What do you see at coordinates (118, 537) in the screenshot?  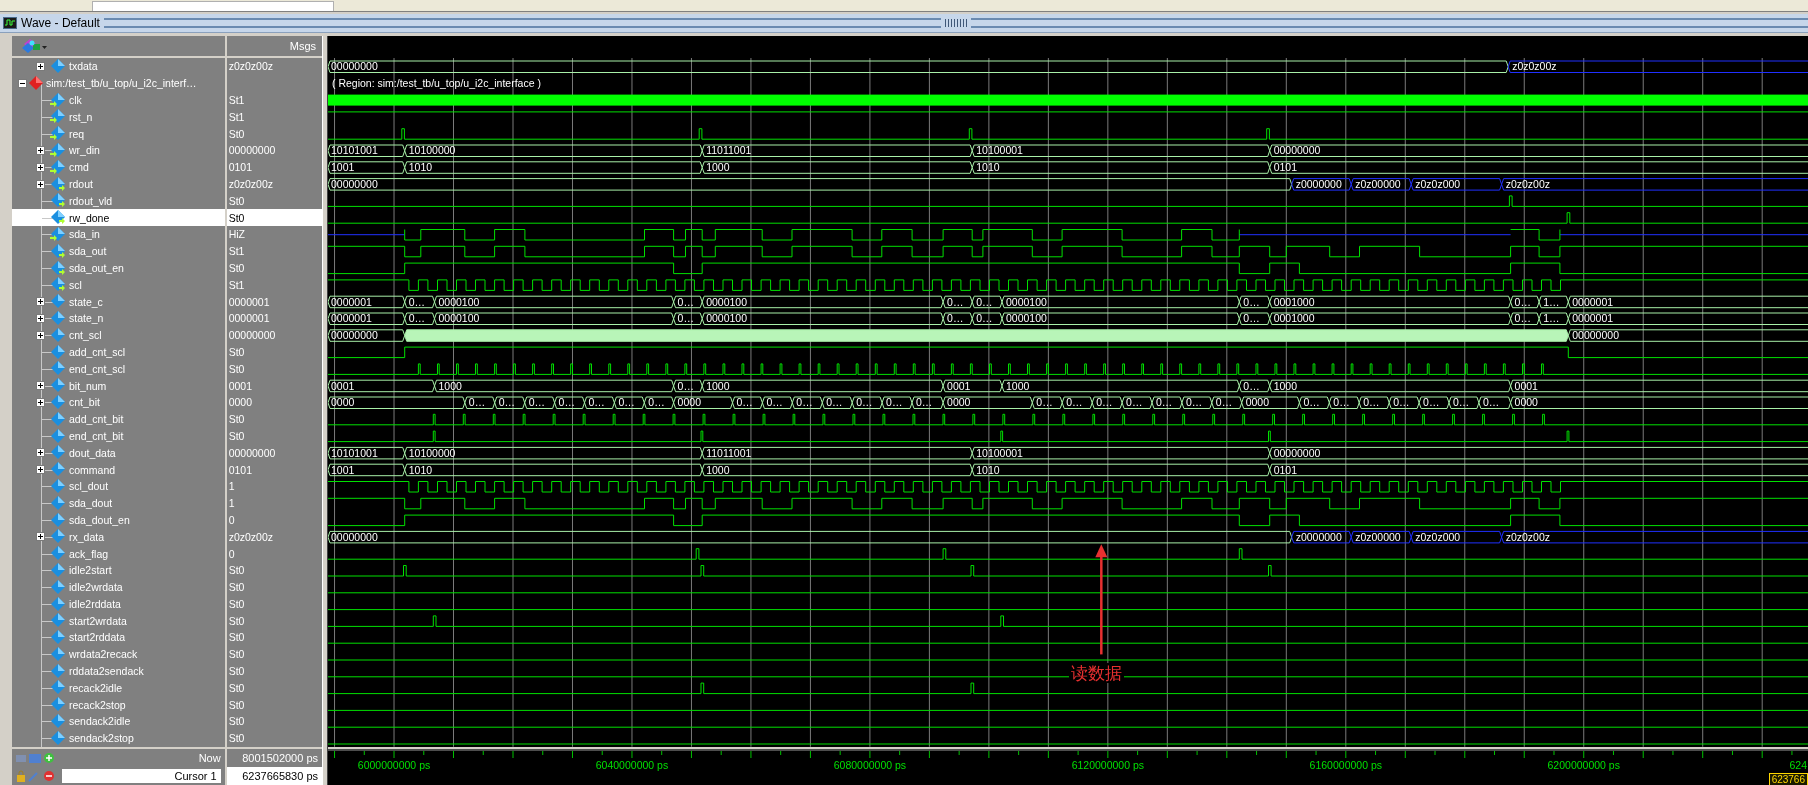 I see `signal-row: rx_data` at bounding box center [118, 537].